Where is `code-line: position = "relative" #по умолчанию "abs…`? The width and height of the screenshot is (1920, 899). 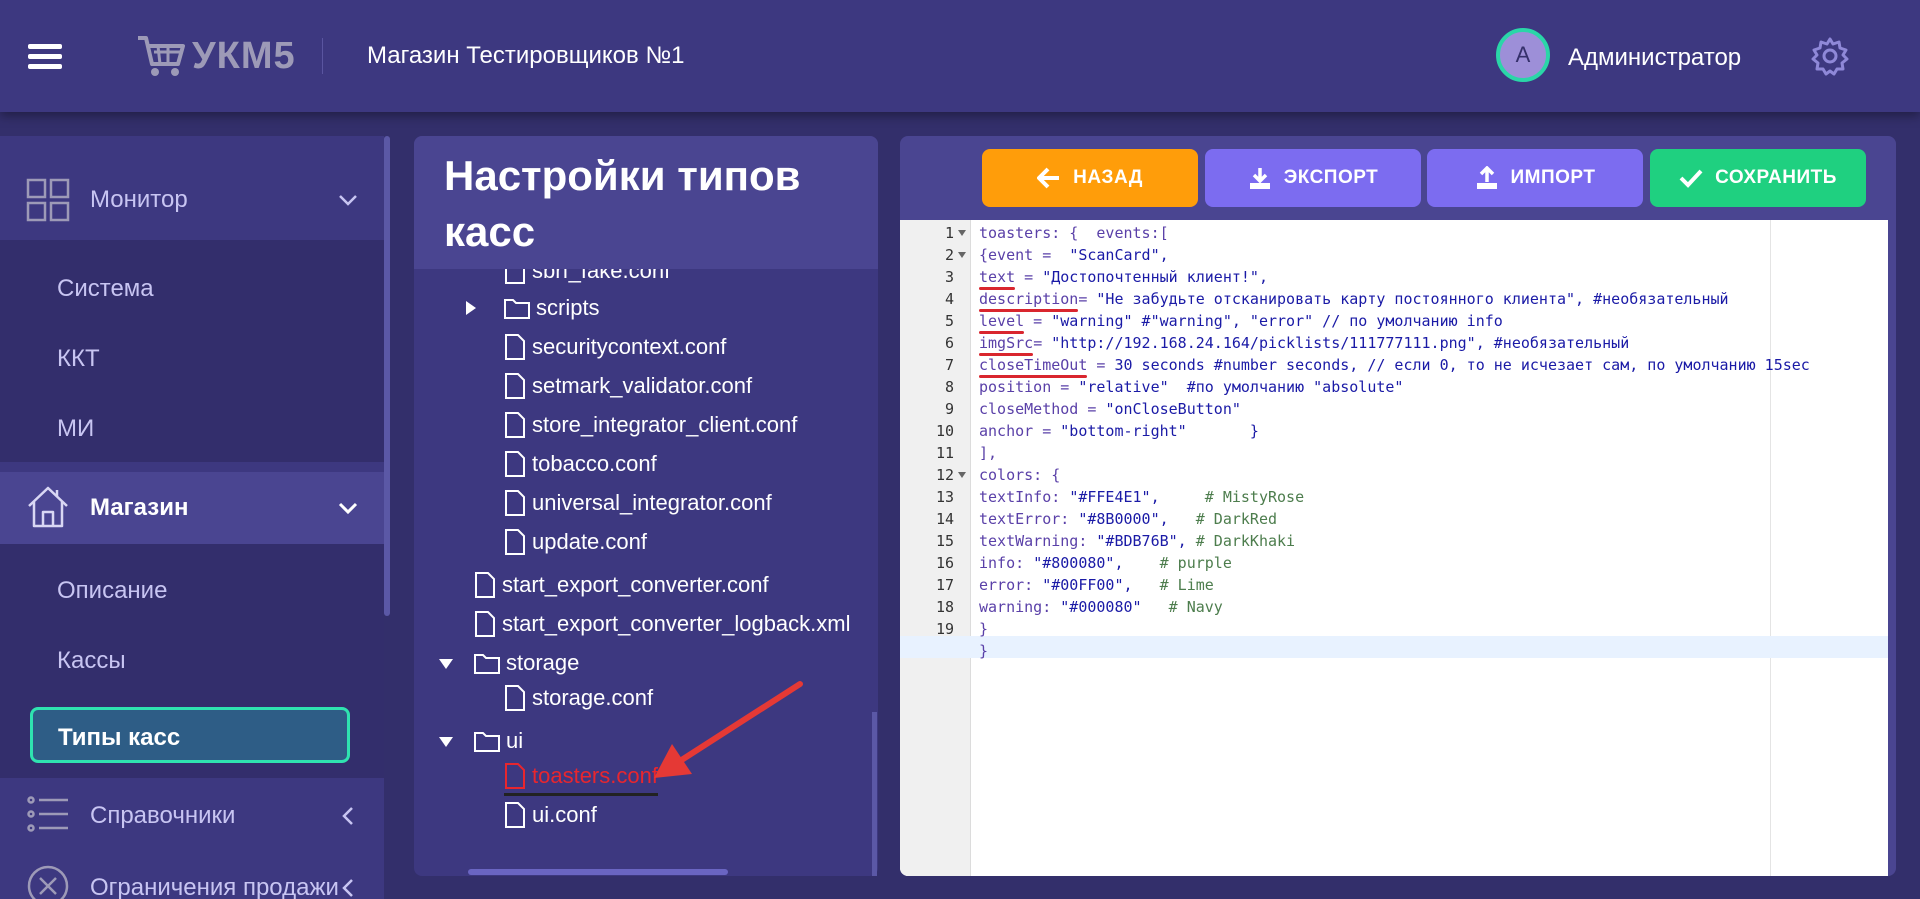
code-line: position = "relative" #по умолчанию "abs… is located at coordinates (1191, 387).